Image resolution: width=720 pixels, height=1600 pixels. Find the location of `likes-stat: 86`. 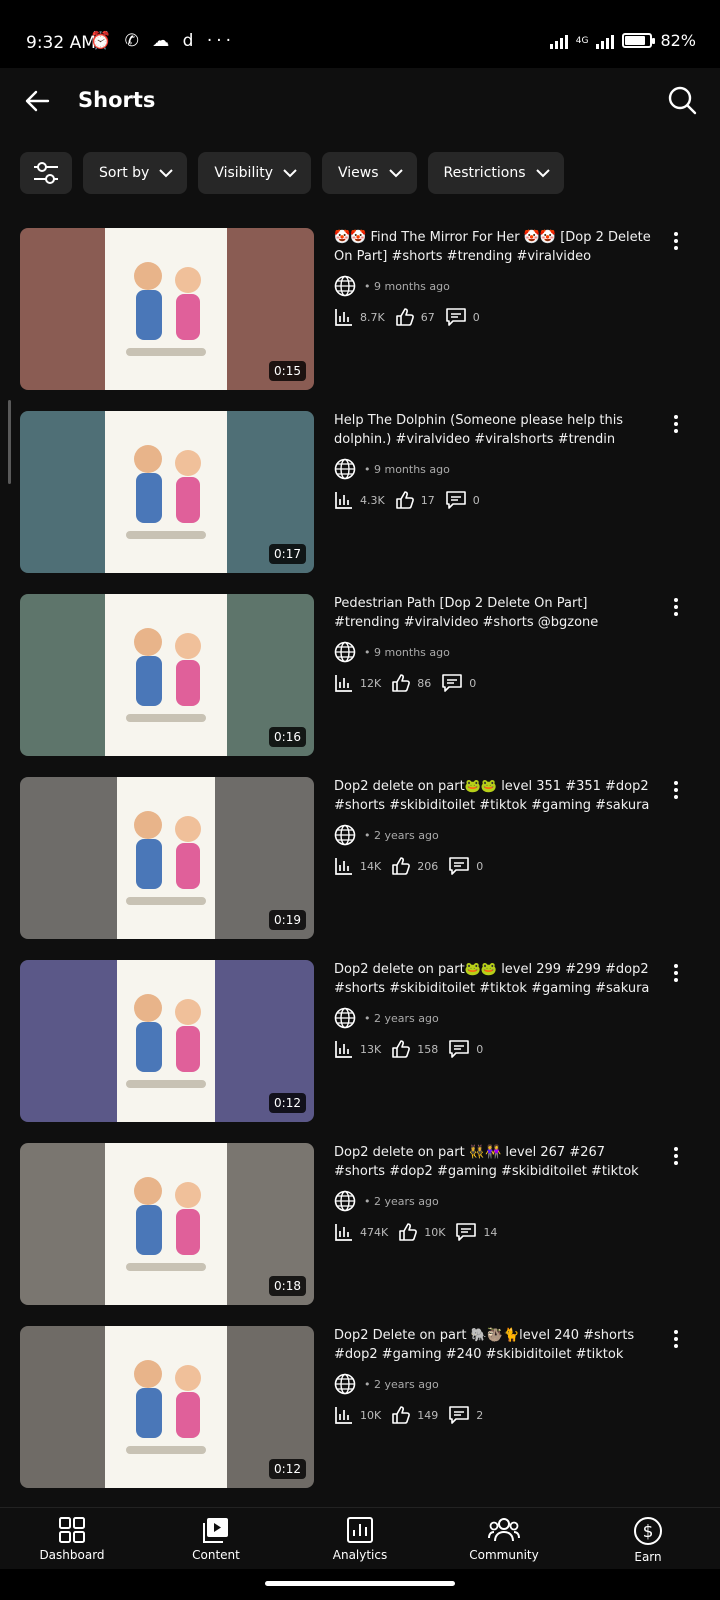

likes-stat: 86 is located at coordinates (411, 683).